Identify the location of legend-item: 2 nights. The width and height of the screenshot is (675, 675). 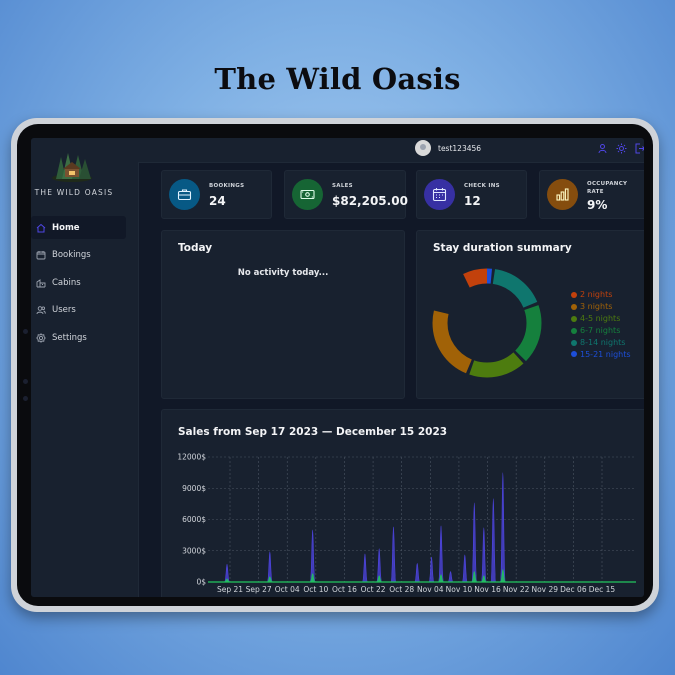
(601, 295).